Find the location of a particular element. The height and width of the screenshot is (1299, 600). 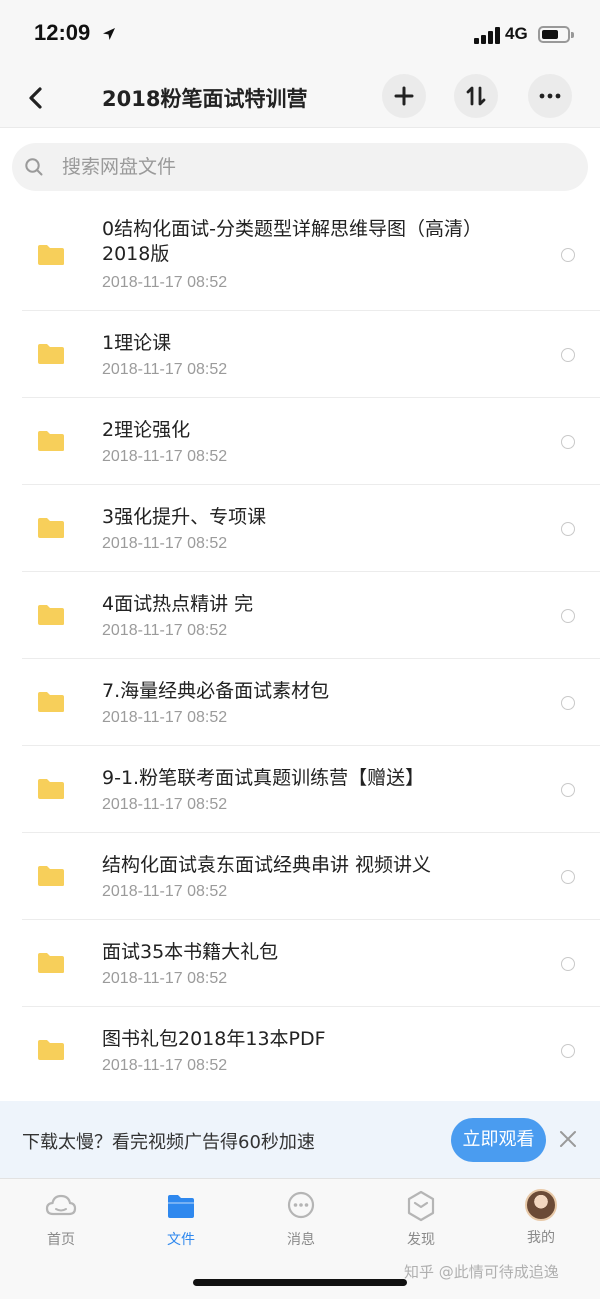

home-indicator is located at coordinates (300, 1282).